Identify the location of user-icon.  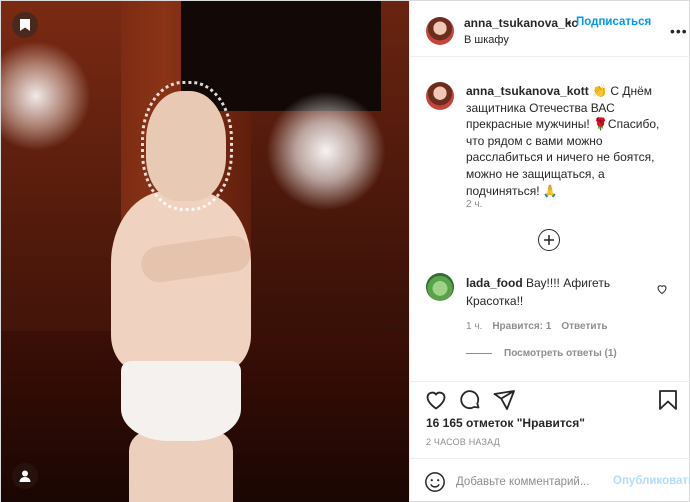
(25, 476).